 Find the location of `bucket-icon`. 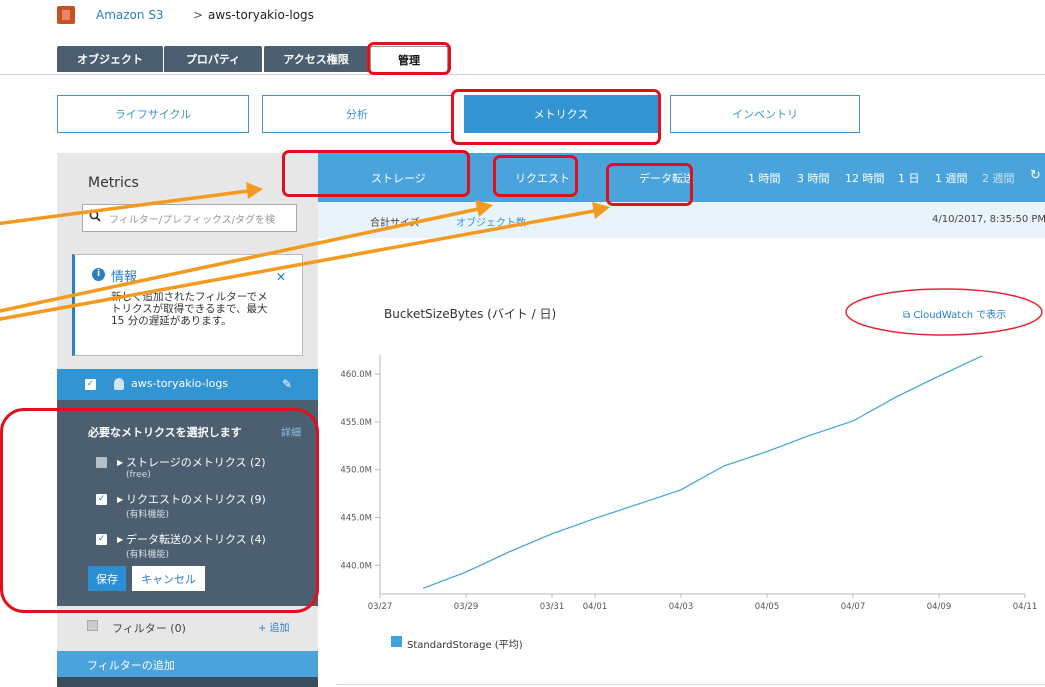

bucket-icon is located at coordinates (119, 384).